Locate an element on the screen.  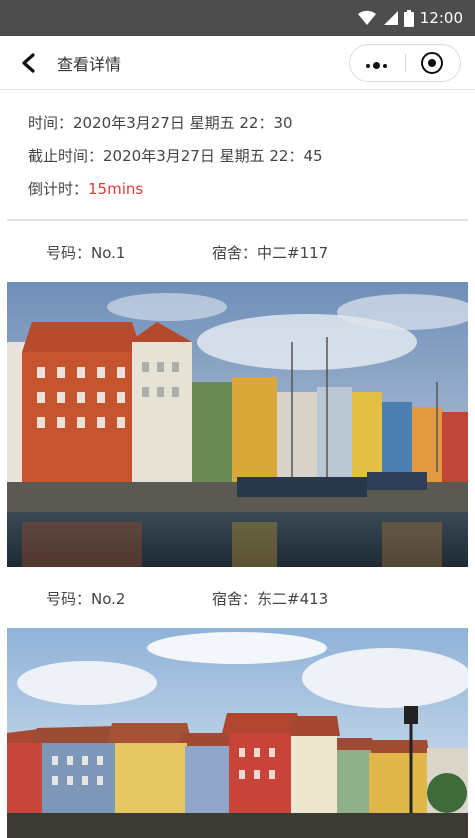
countdown-label: 倒计时： is located at coordinates (58, 189).